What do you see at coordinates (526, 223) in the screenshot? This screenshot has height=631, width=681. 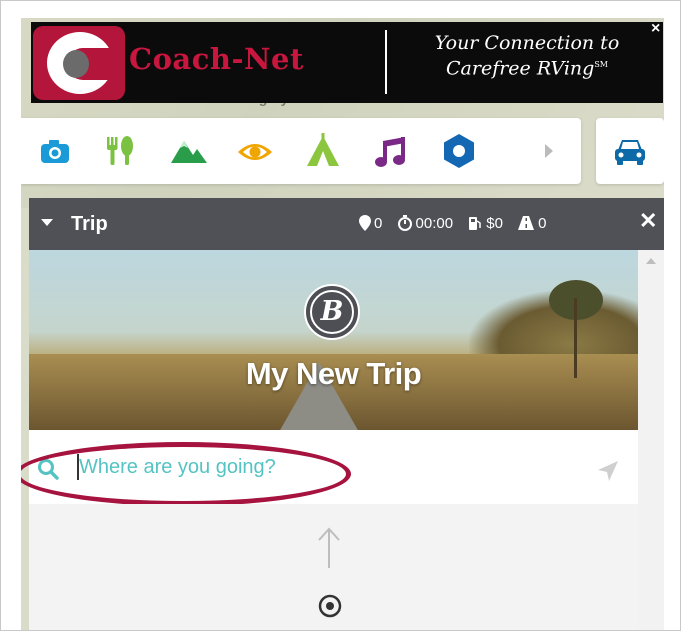 I see `road-icon` at bounding box center [526, 223].